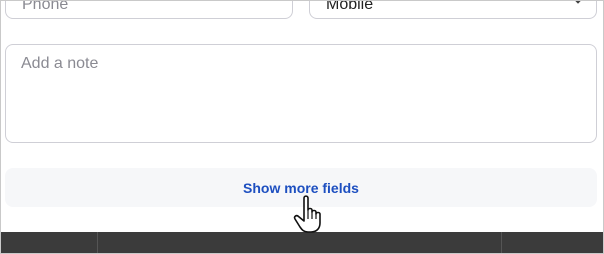 This screenshot has height=254, width=604. I want to click on chevron-down-icon, so click(578, 2).